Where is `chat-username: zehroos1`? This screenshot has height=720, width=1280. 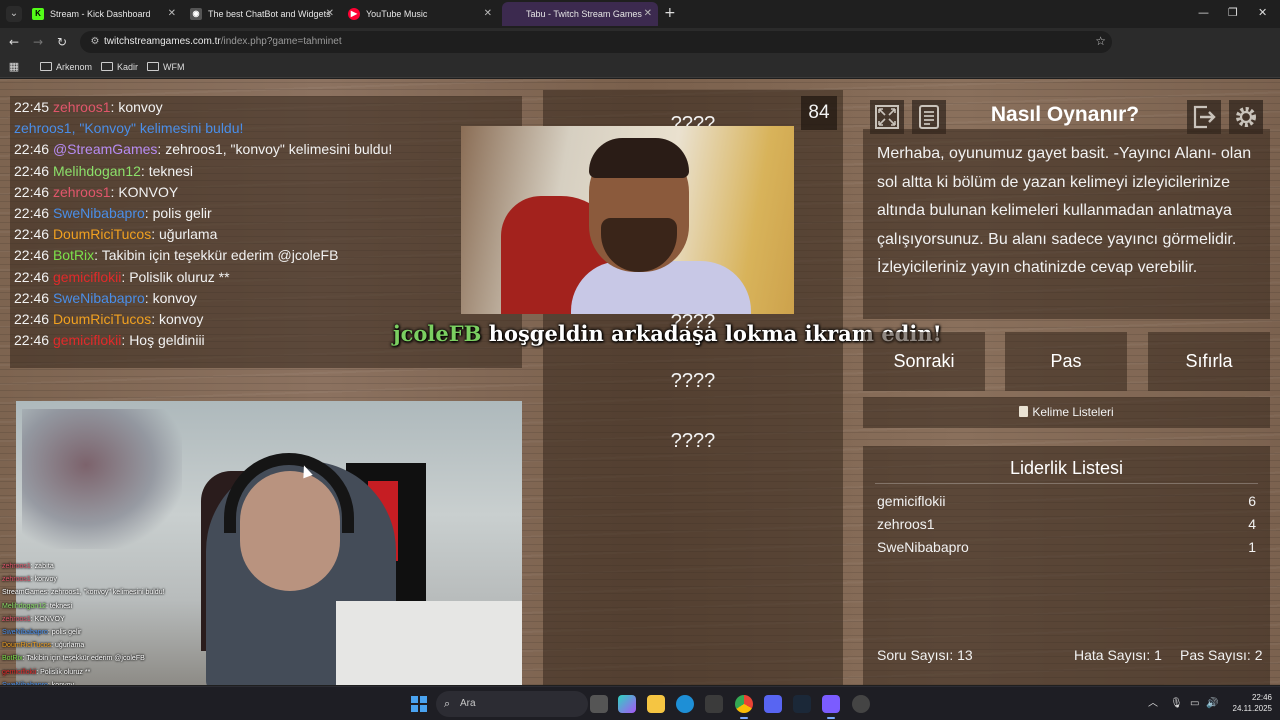
chat-username: zehroos1 is located at coordinates (81, 191).